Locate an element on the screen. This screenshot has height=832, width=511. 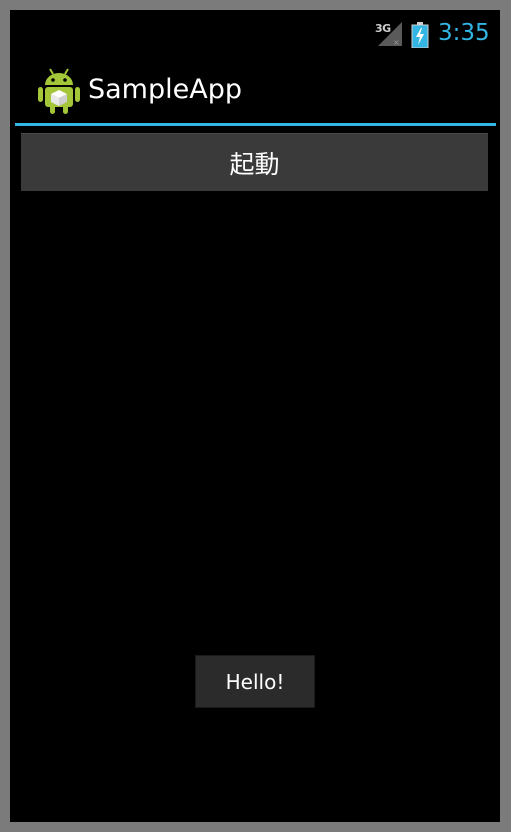
status-clock: 3:35 is located at coordinates (464, 33).